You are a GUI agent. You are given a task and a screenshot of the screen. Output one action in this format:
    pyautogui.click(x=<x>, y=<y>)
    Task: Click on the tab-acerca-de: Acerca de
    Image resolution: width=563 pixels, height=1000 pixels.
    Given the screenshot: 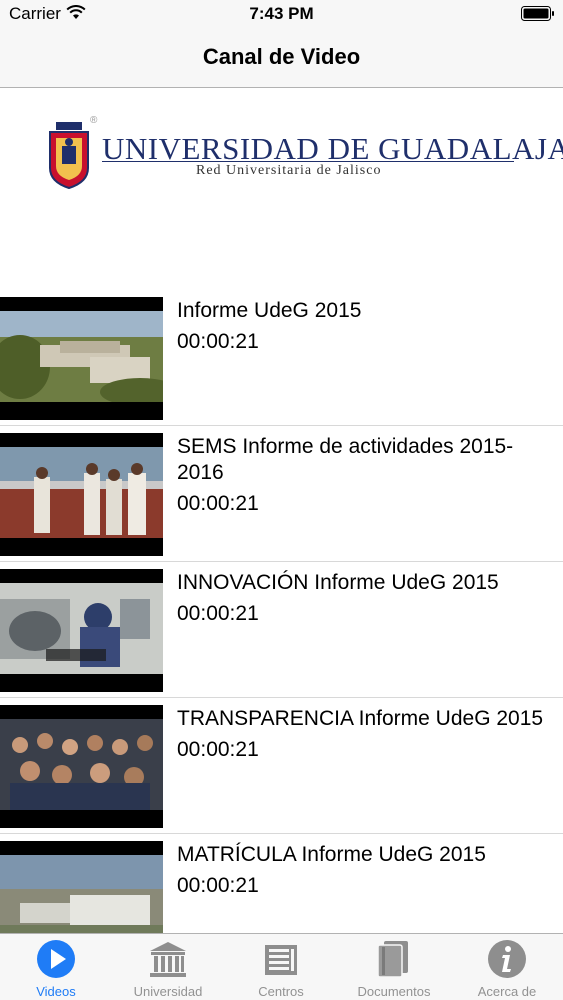 What is the action you would take?
    pyautogui.click(x=507, y=967)
    